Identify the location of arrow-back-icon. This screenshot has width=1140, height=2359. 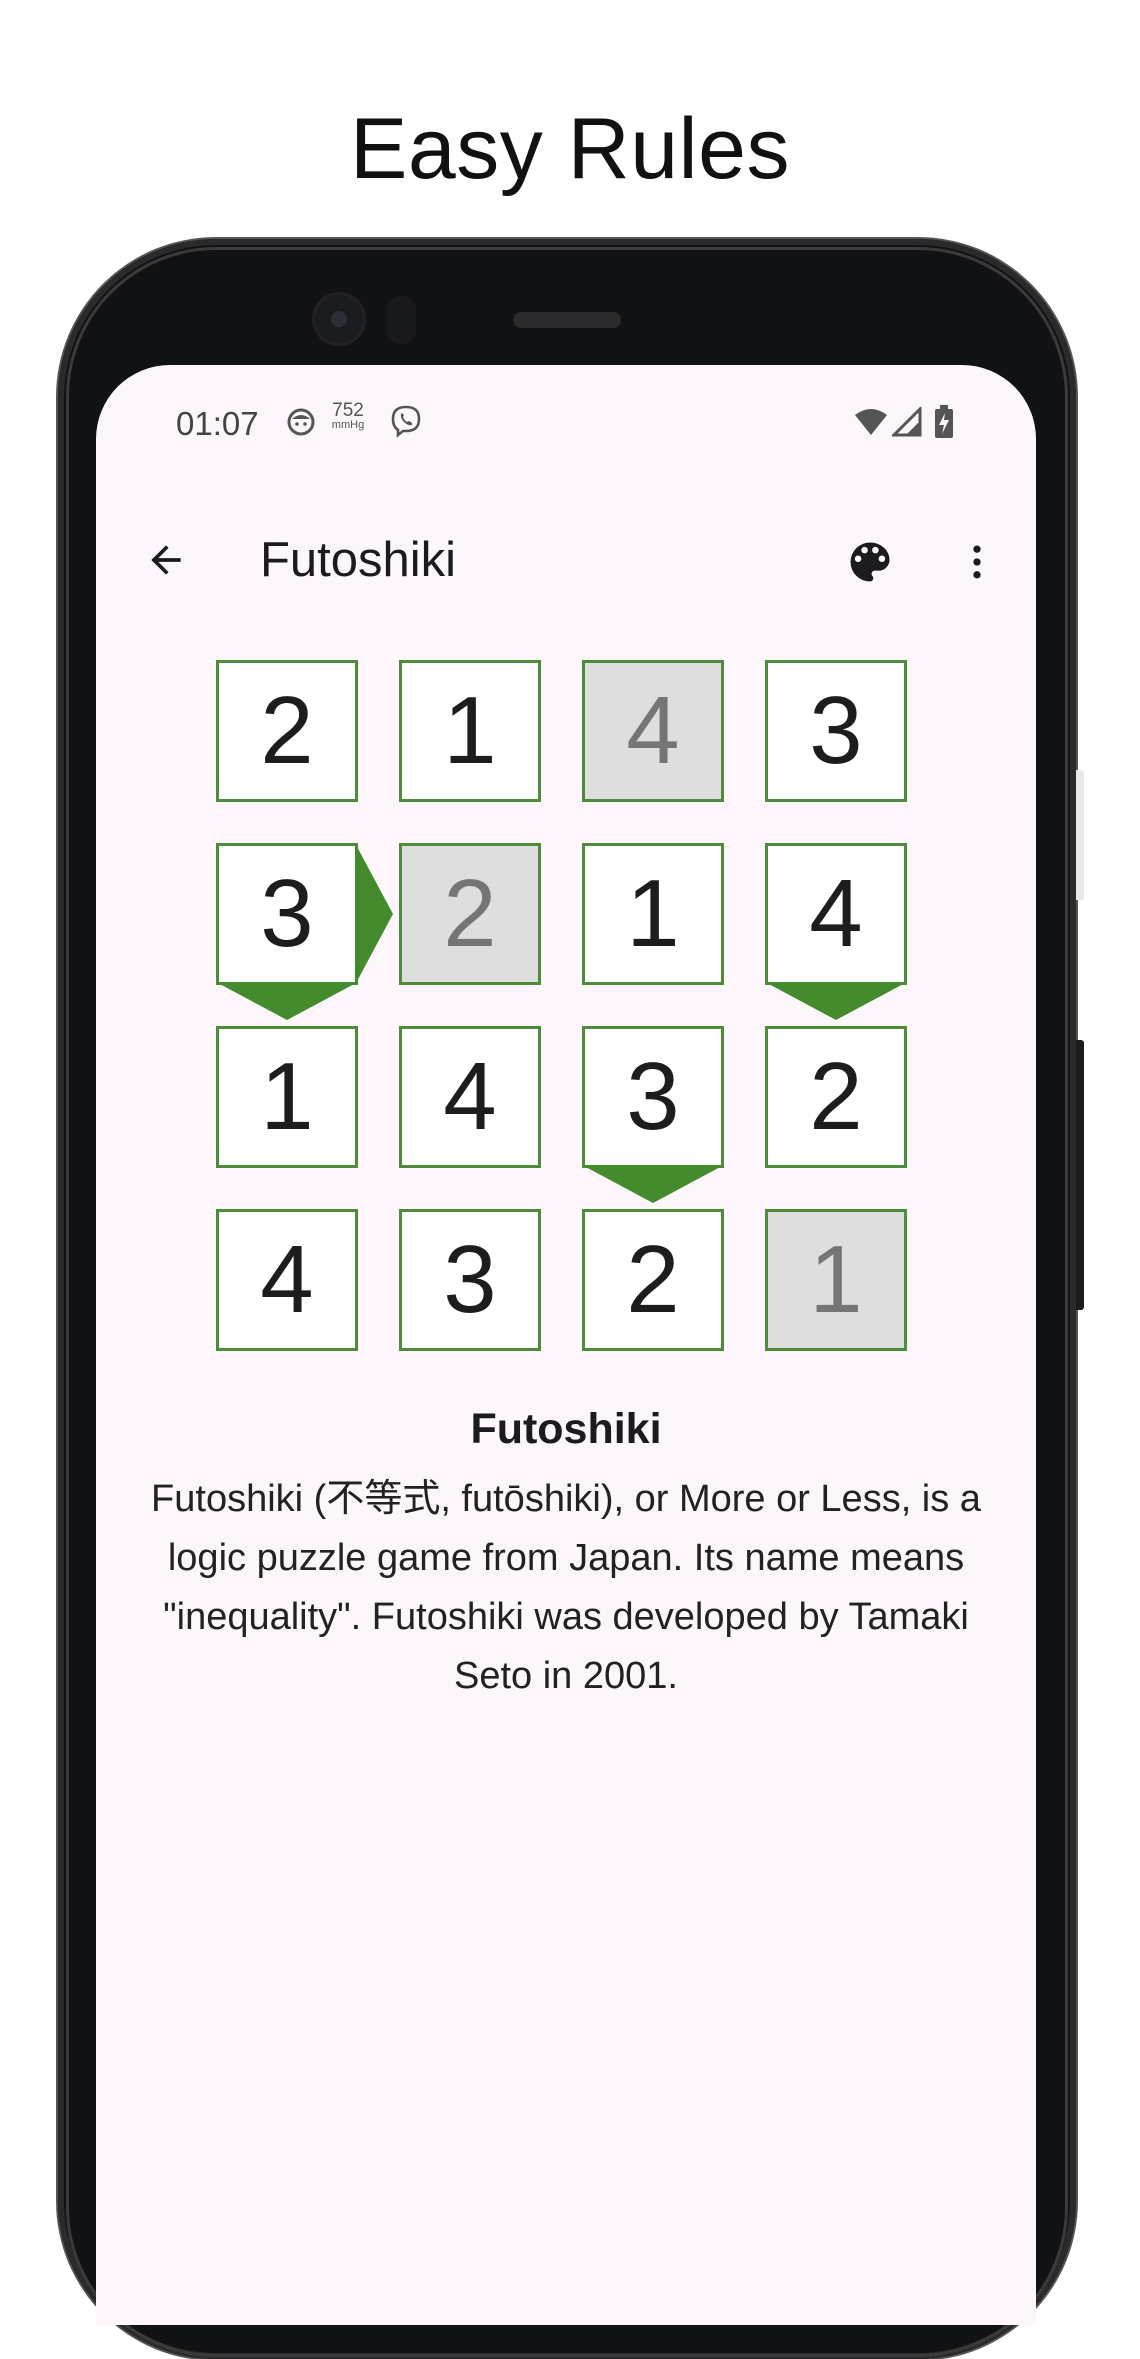
(166, 560).